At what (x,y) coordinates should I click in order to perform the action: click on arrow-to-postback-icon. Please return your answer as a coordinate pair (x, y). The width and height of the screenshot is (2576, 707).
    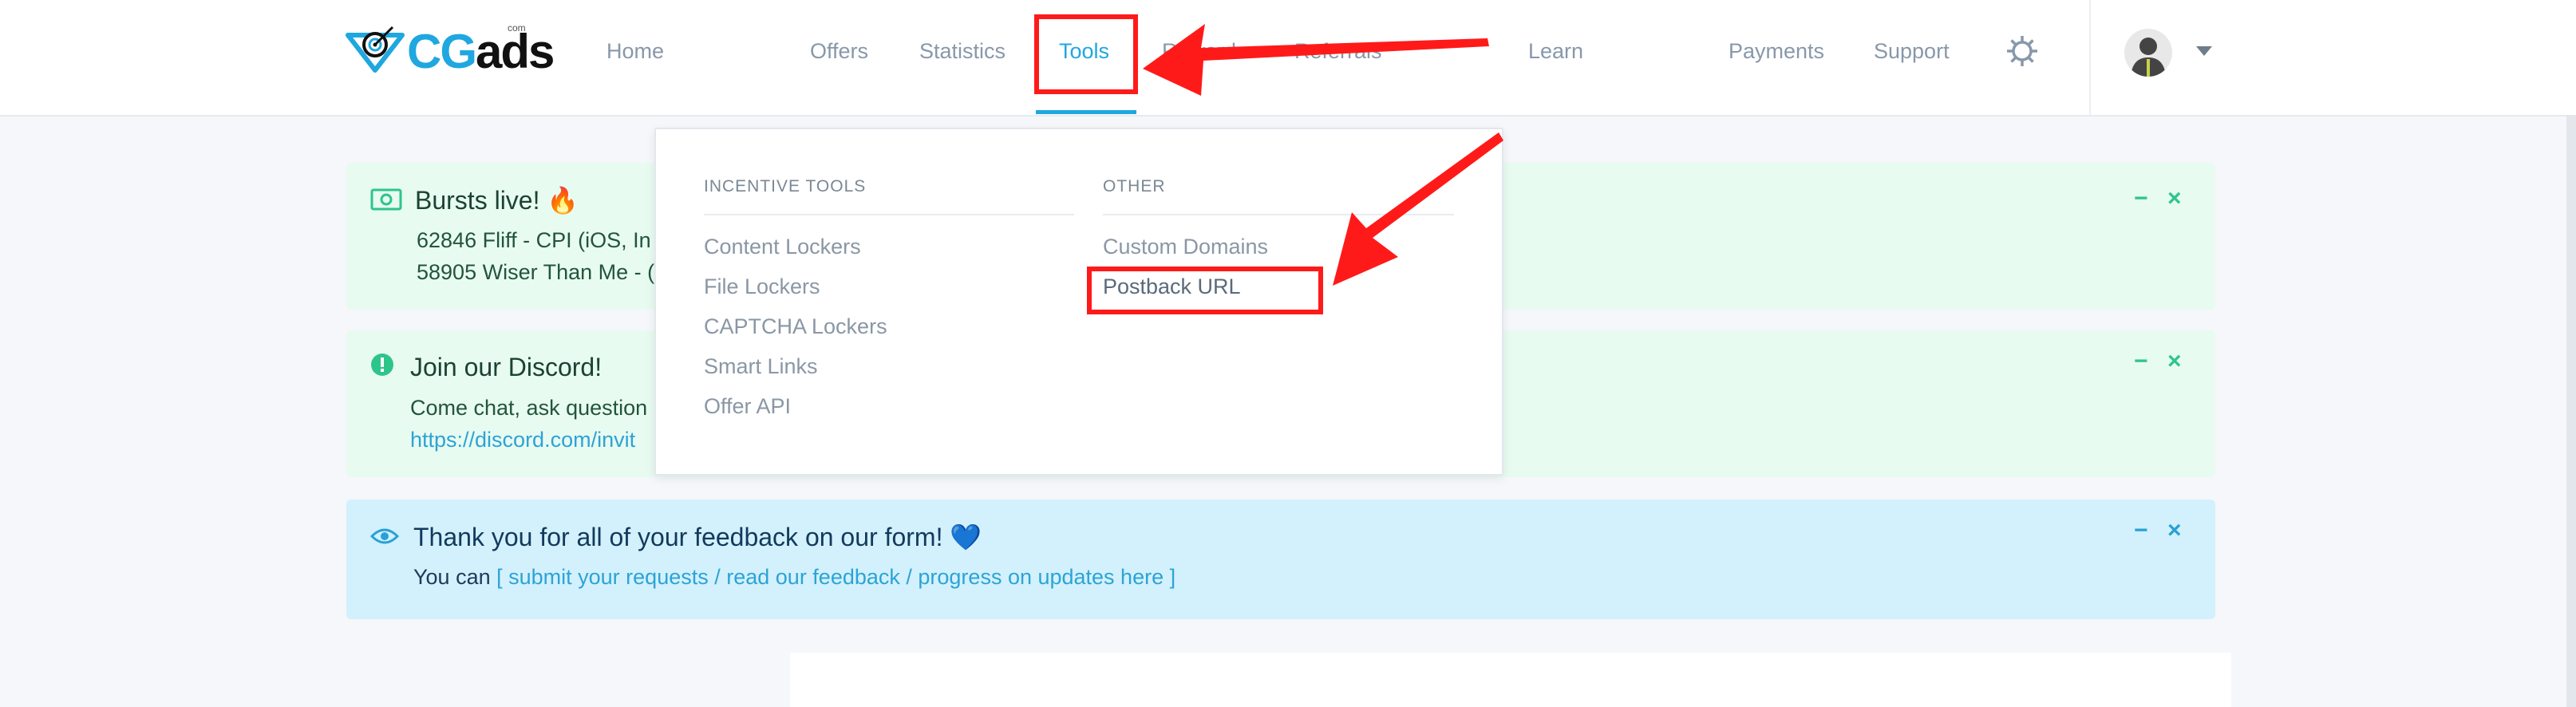
    Looking at the image, I should click on (1418, 209).